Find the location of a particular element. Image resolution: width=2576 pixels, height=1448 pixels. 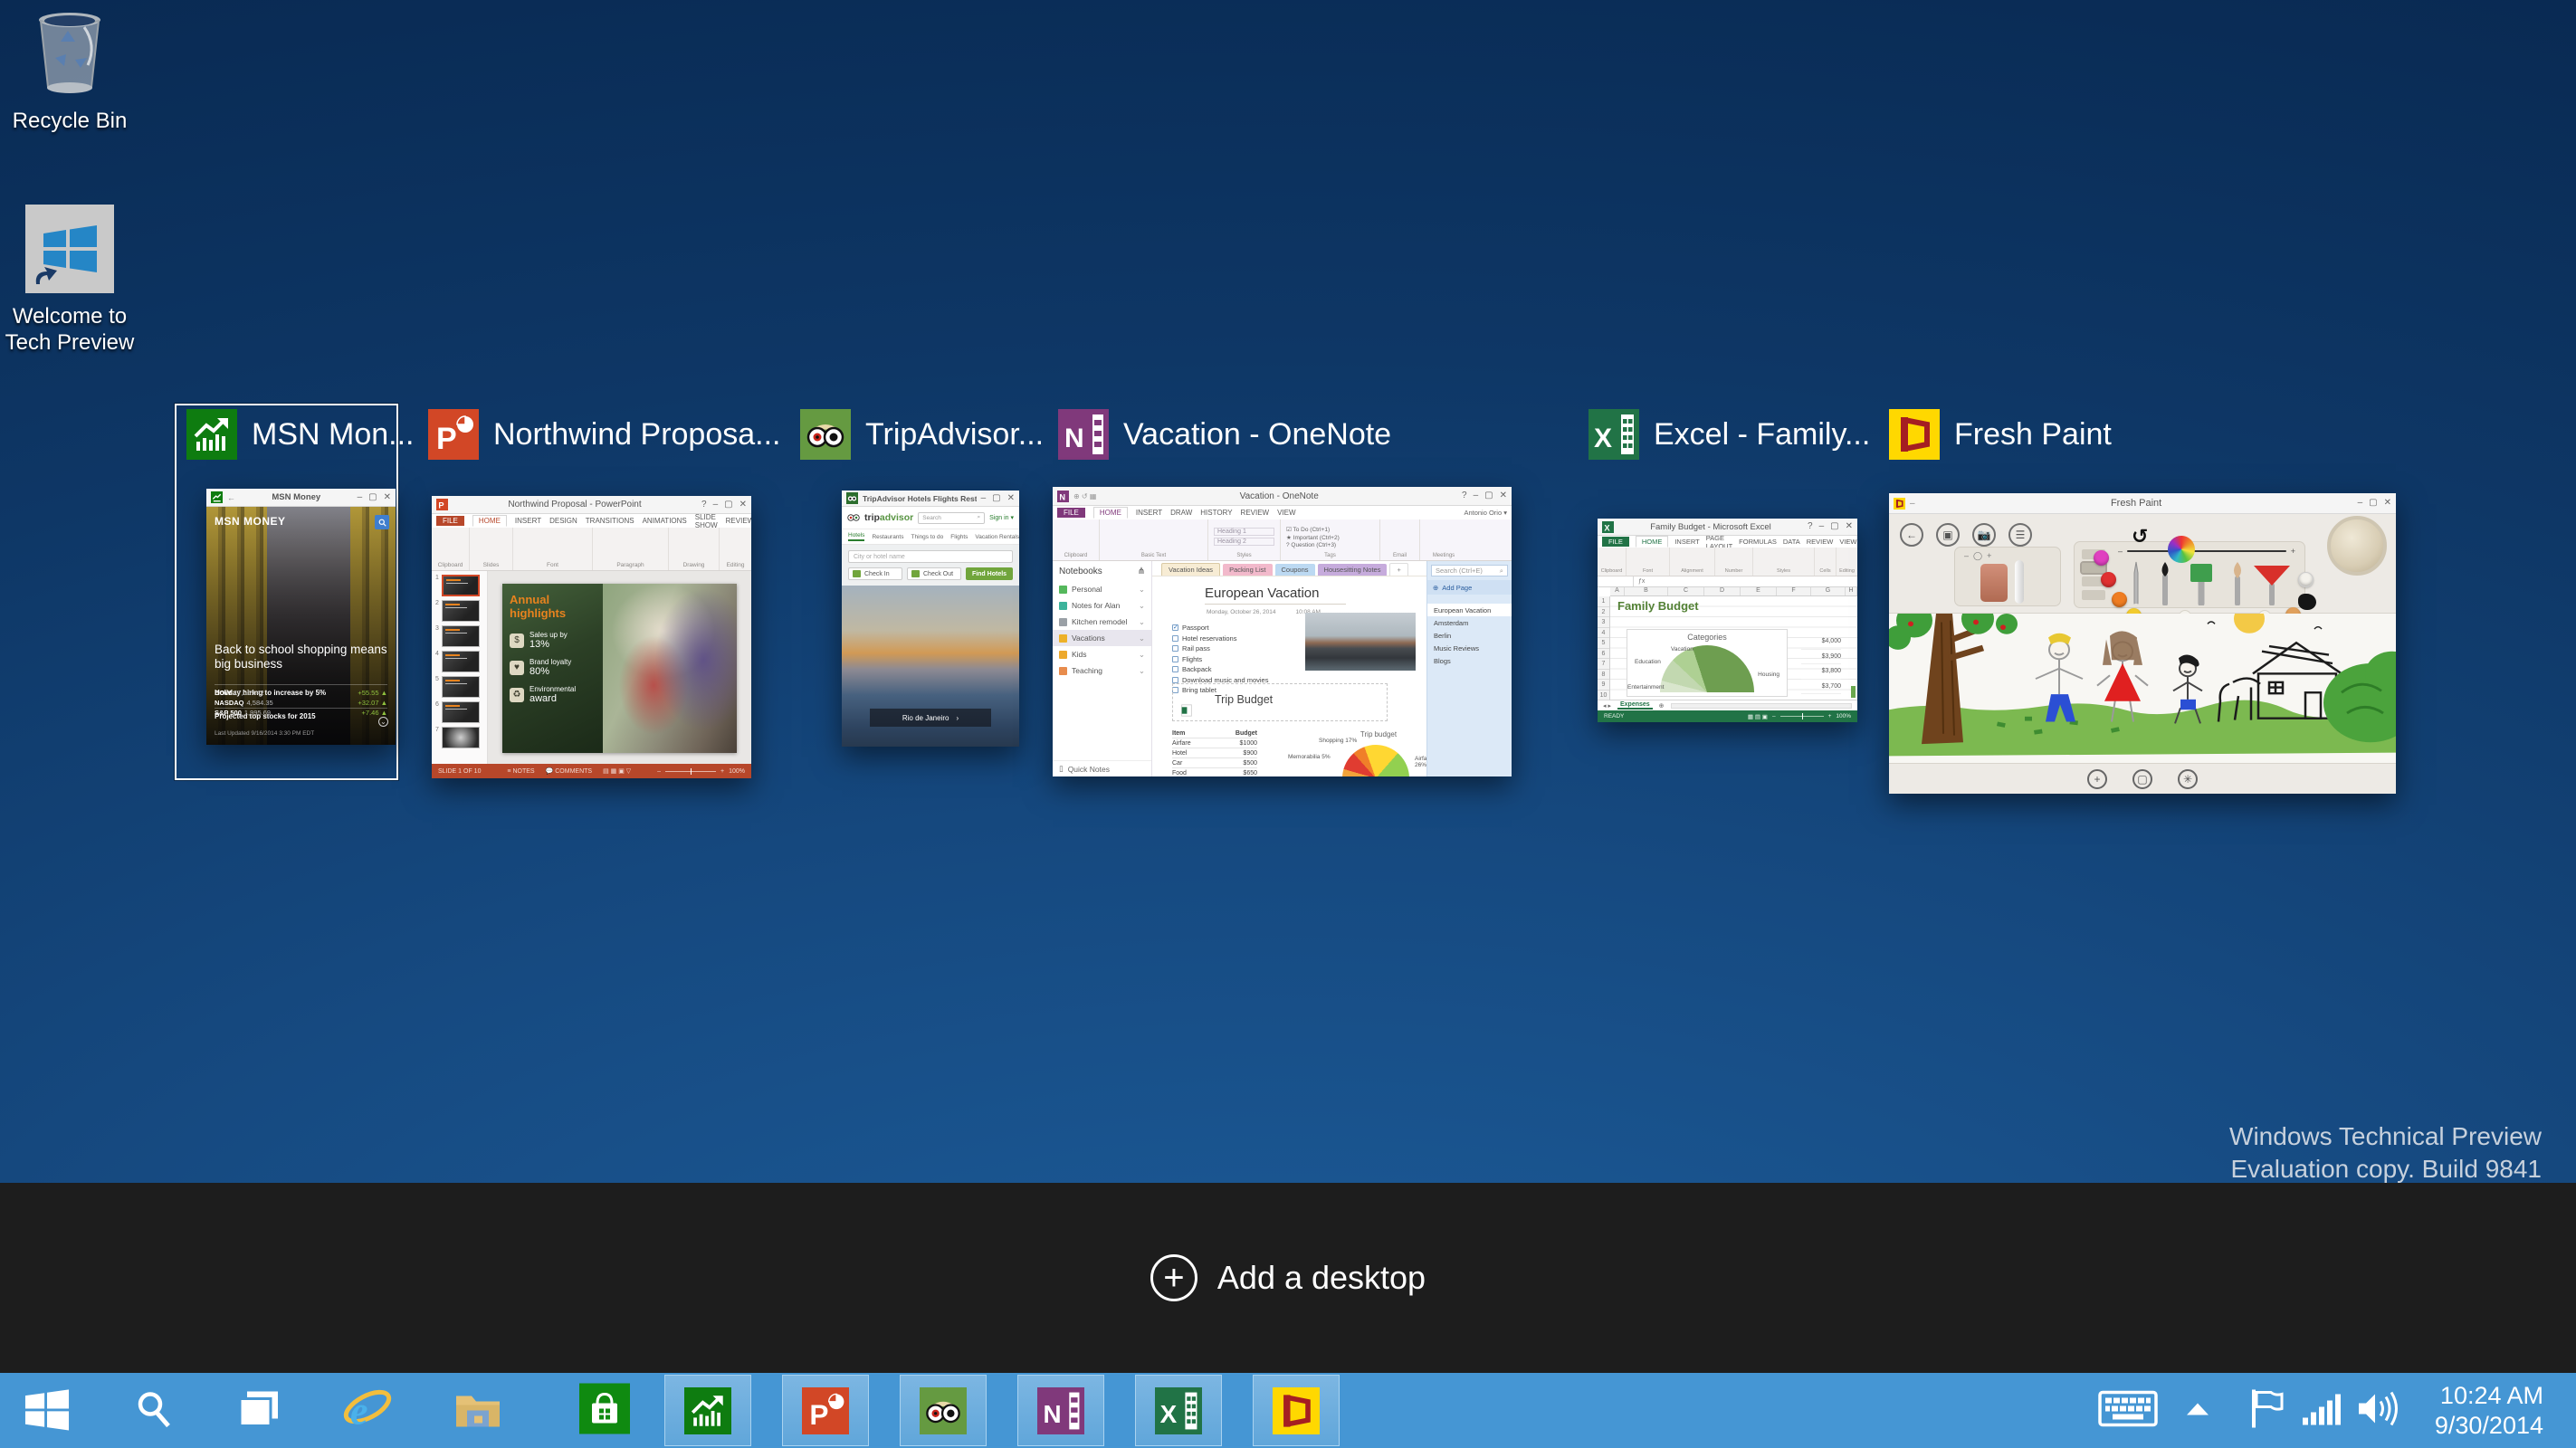

recycle-bin-desktop-icon: Recycle Bin is located at coordinates (70, 72).